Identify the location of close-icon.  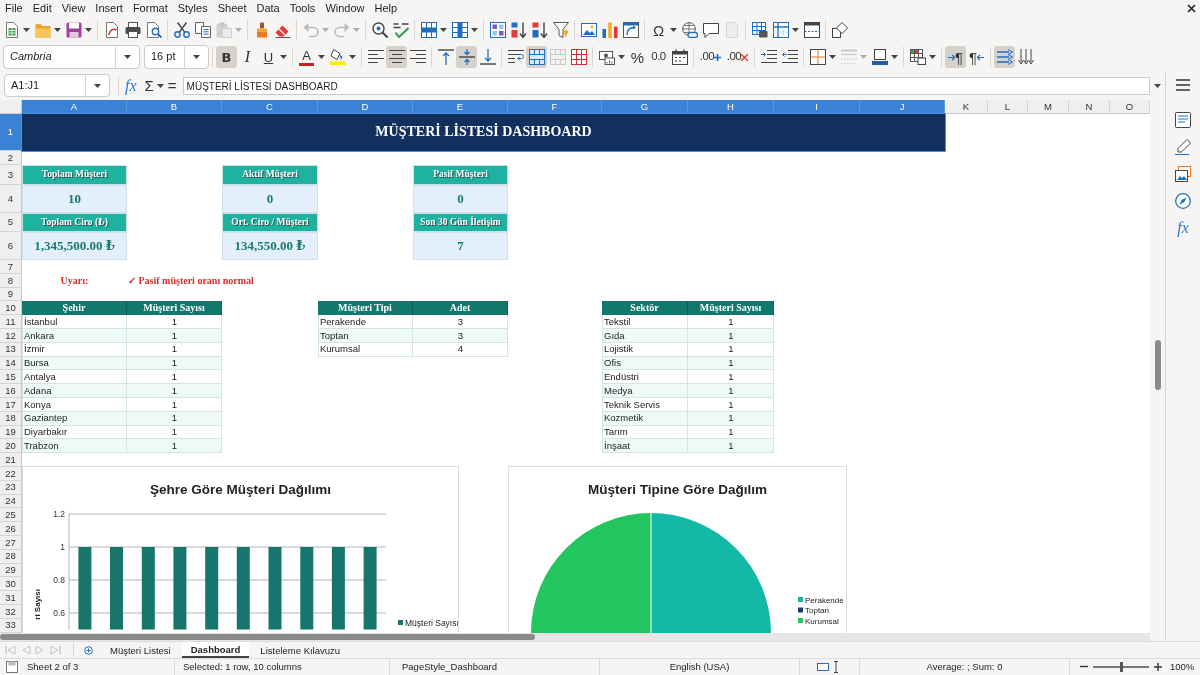
(1191, 8).